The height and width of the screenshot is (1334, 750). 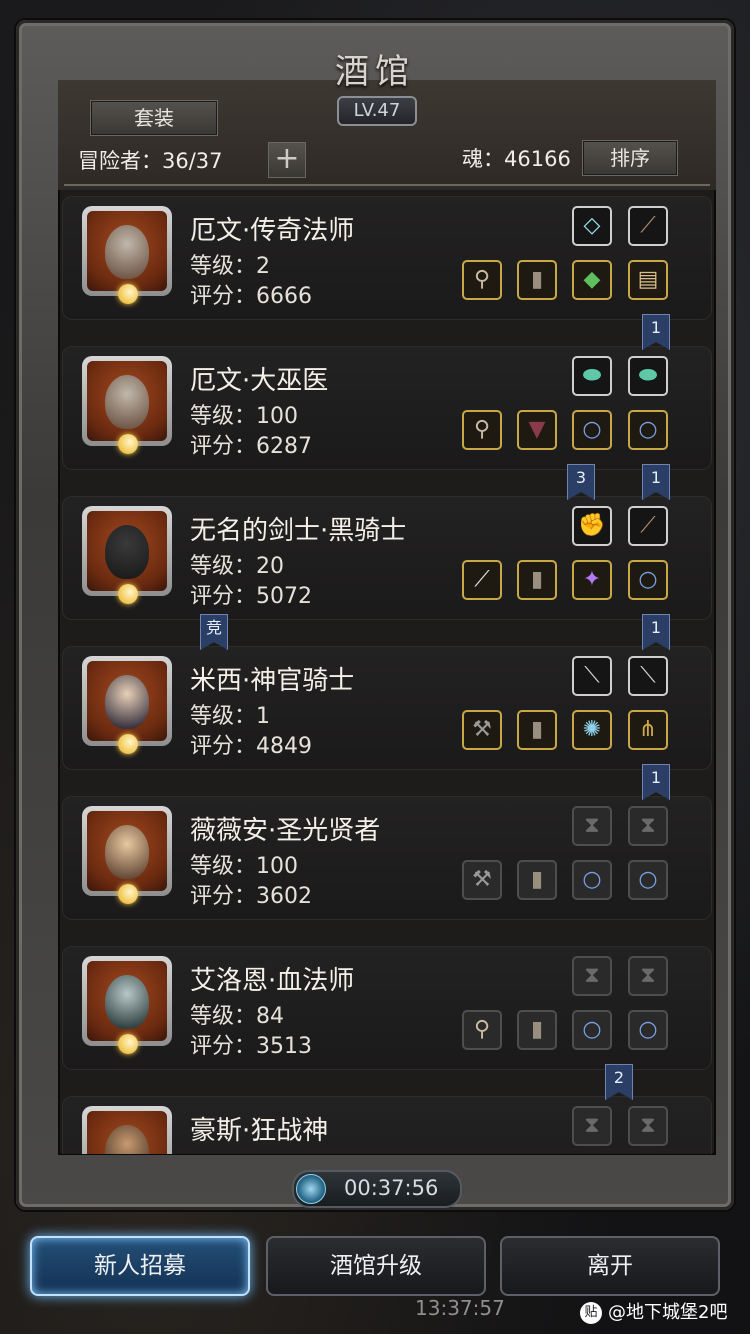 I want to click on hero-card: 厄文·大巫医 等级：100 评分：6287 ⬬ ⬬ ⚲ ▼ ○ ○, so click(x=387, y=408).